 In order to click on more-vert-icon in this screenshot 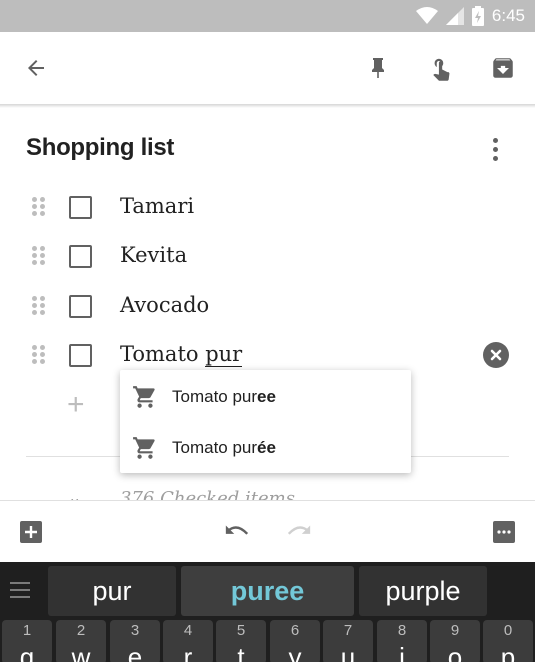, I will do `click(495, 140)`.